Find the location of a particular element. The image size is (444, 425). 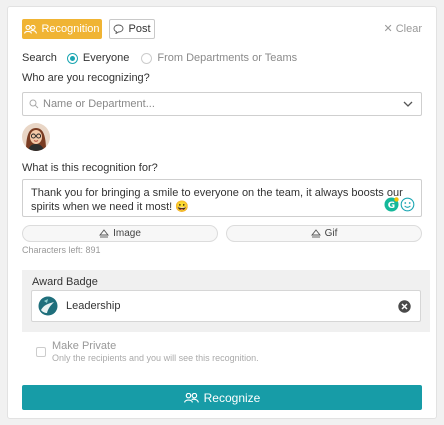

editor-tools: G is located at coordinates (399, 204).